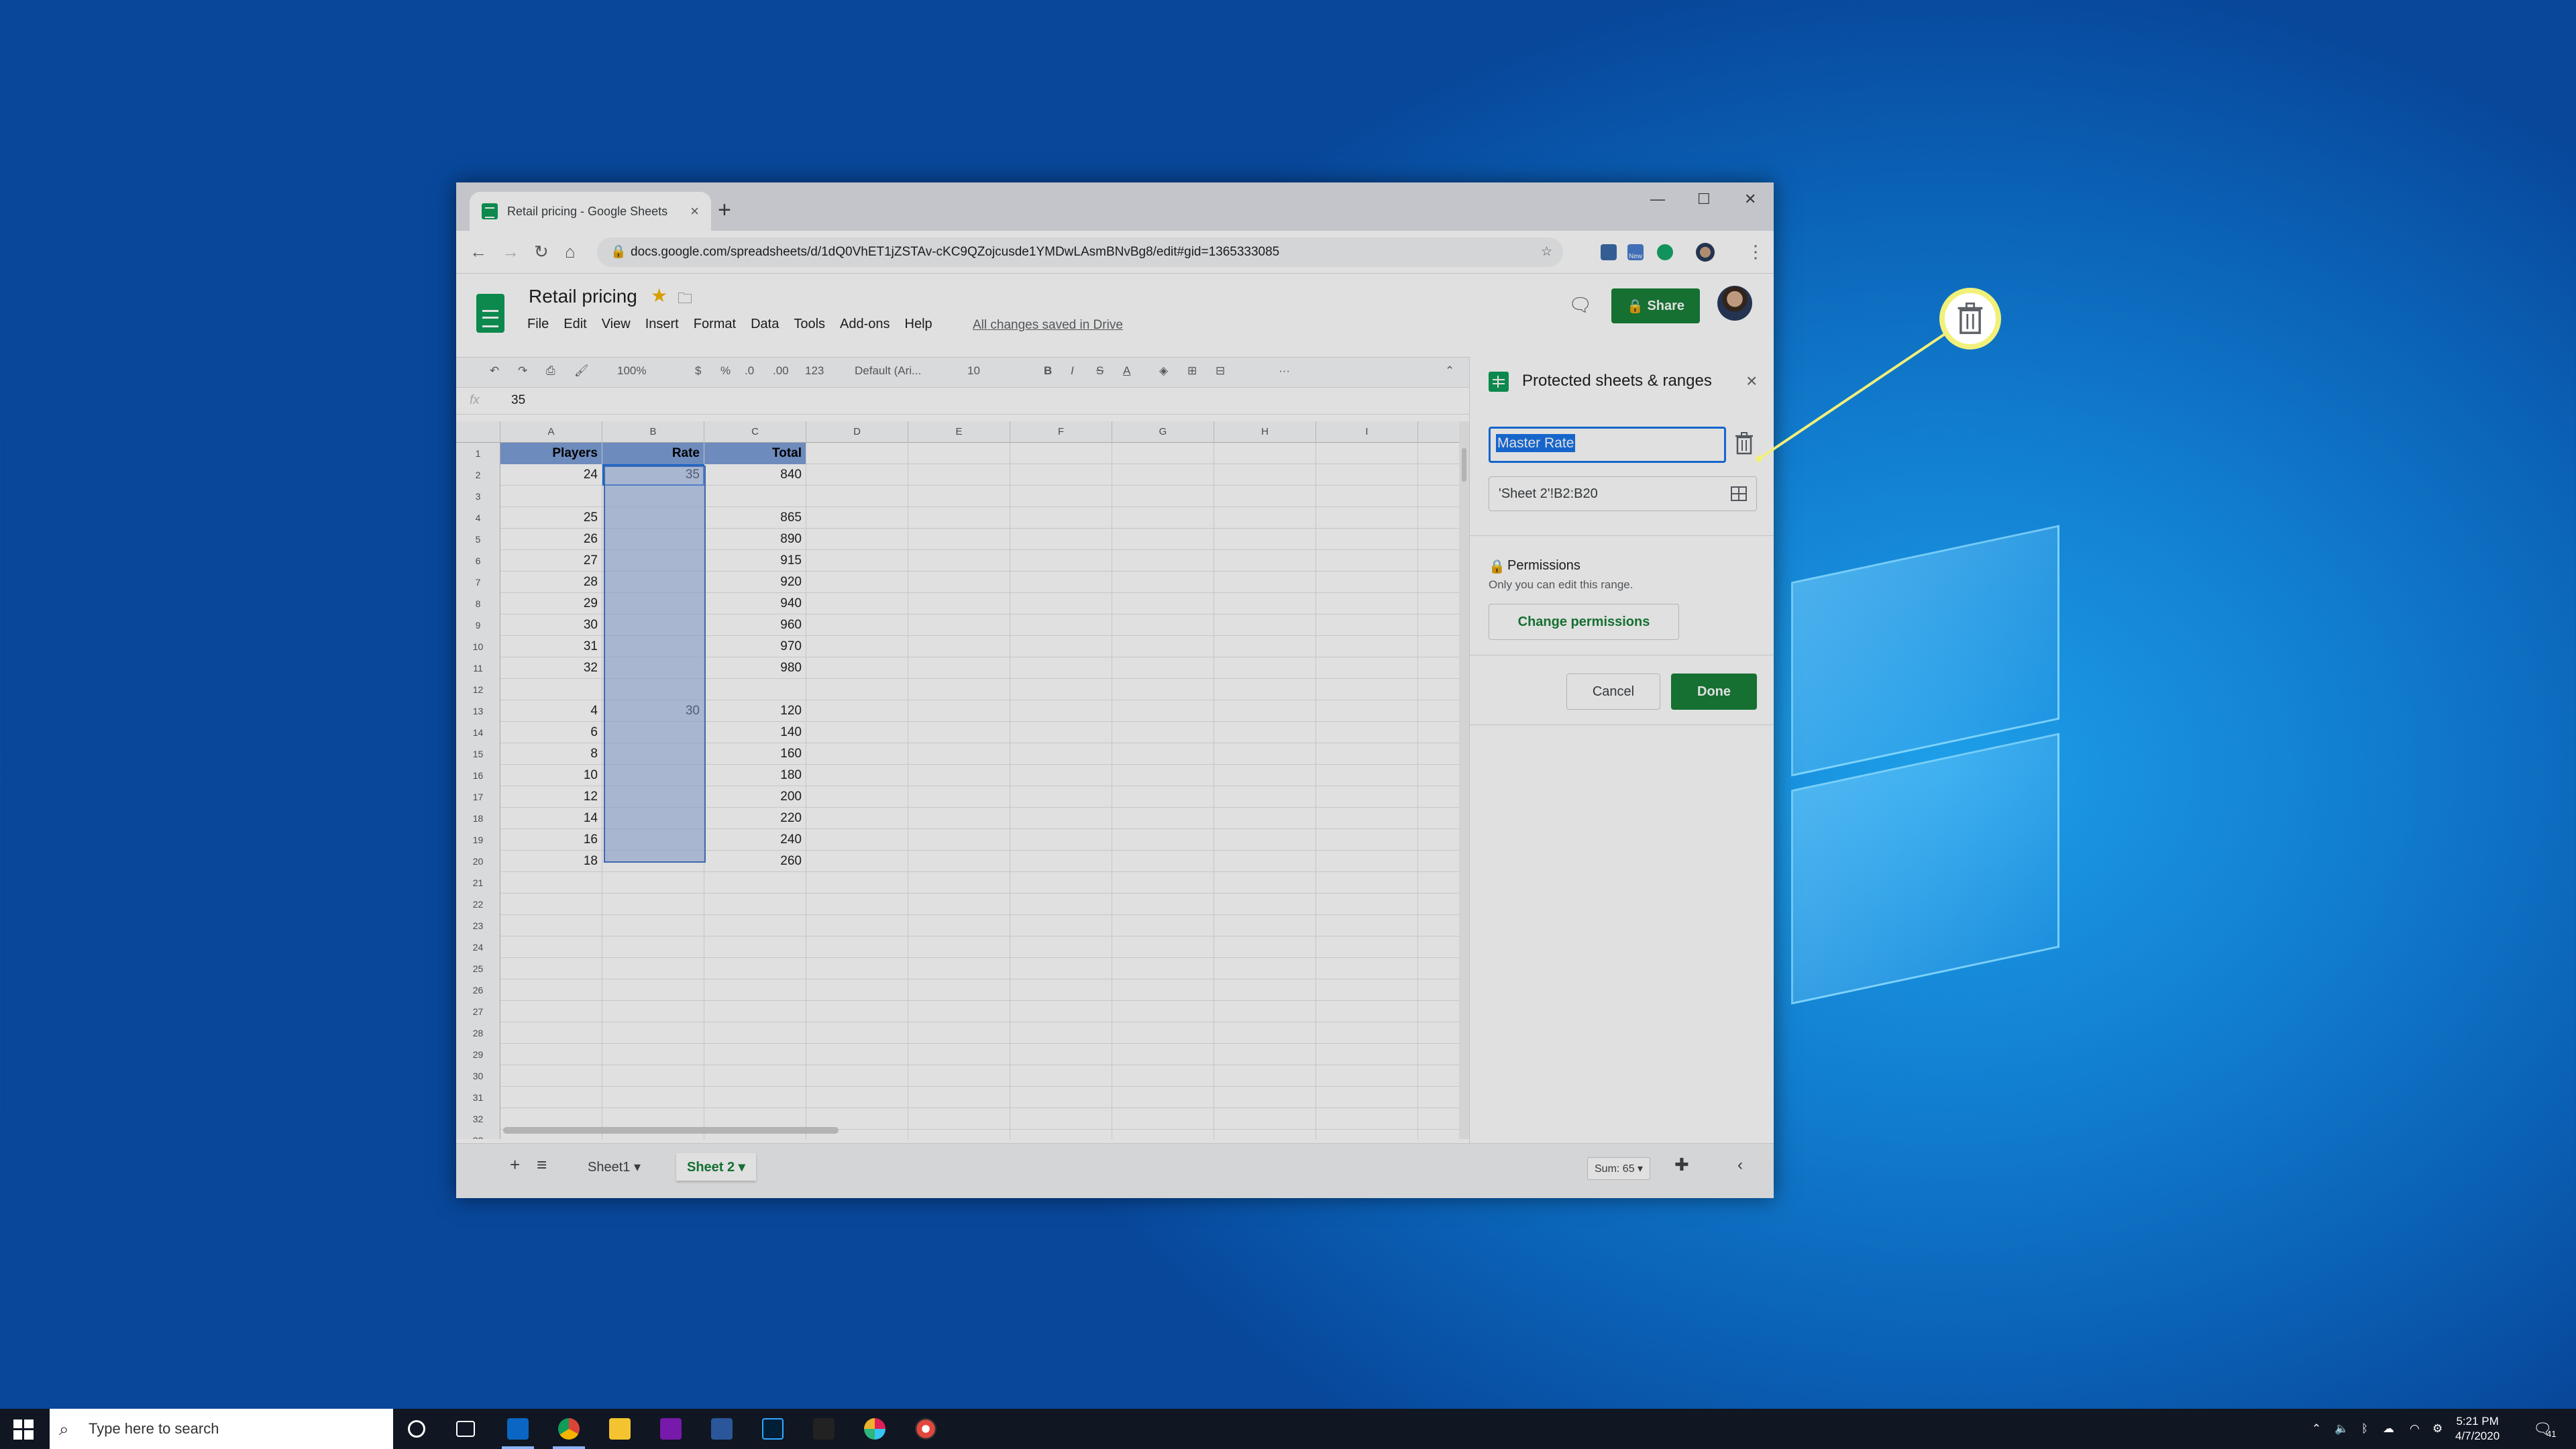 This screenshot has width=2576, height=1449. I want to click on cell: 30, so click(653, 711).